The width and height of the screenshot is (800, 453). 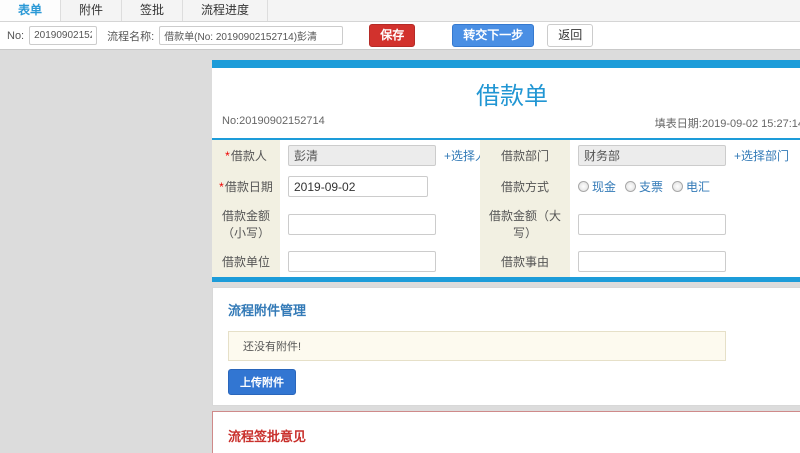 I want to click on loan-method-radio-group: 现金 支票 电汇, so click(x=644, y=186).